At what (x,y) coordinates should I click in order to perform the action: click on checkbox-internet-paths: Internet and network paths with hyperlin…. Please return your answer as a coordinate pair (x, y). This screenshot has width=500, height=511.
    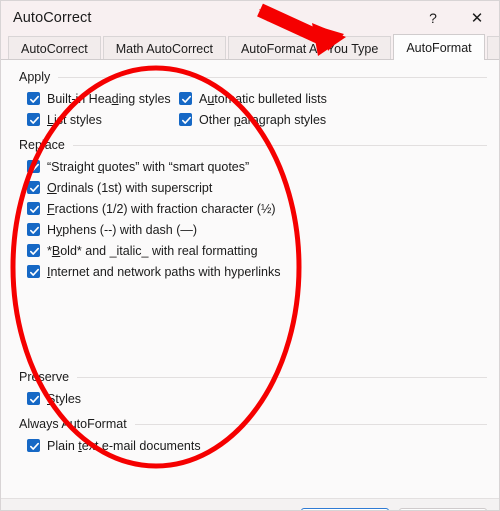
    Looking at the image, I should click on (257, 271).